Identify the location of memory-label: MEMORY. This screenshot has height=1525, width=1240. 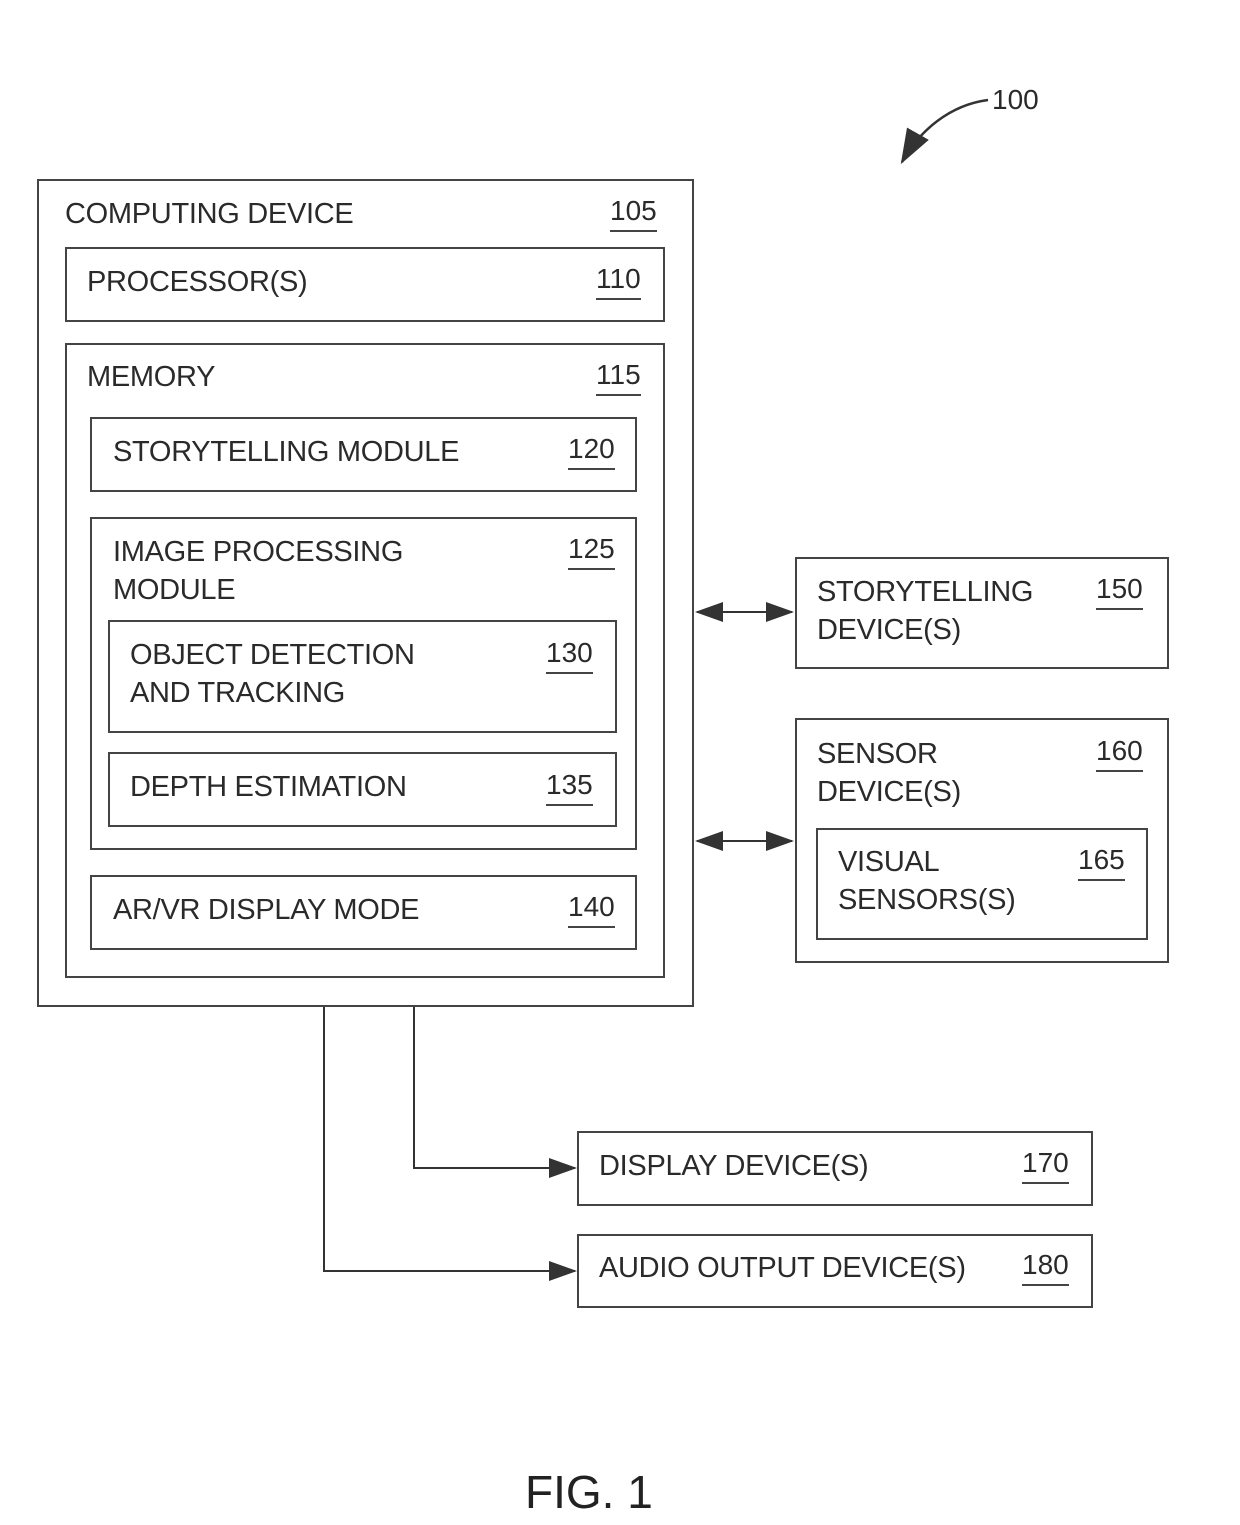
(151, 377).